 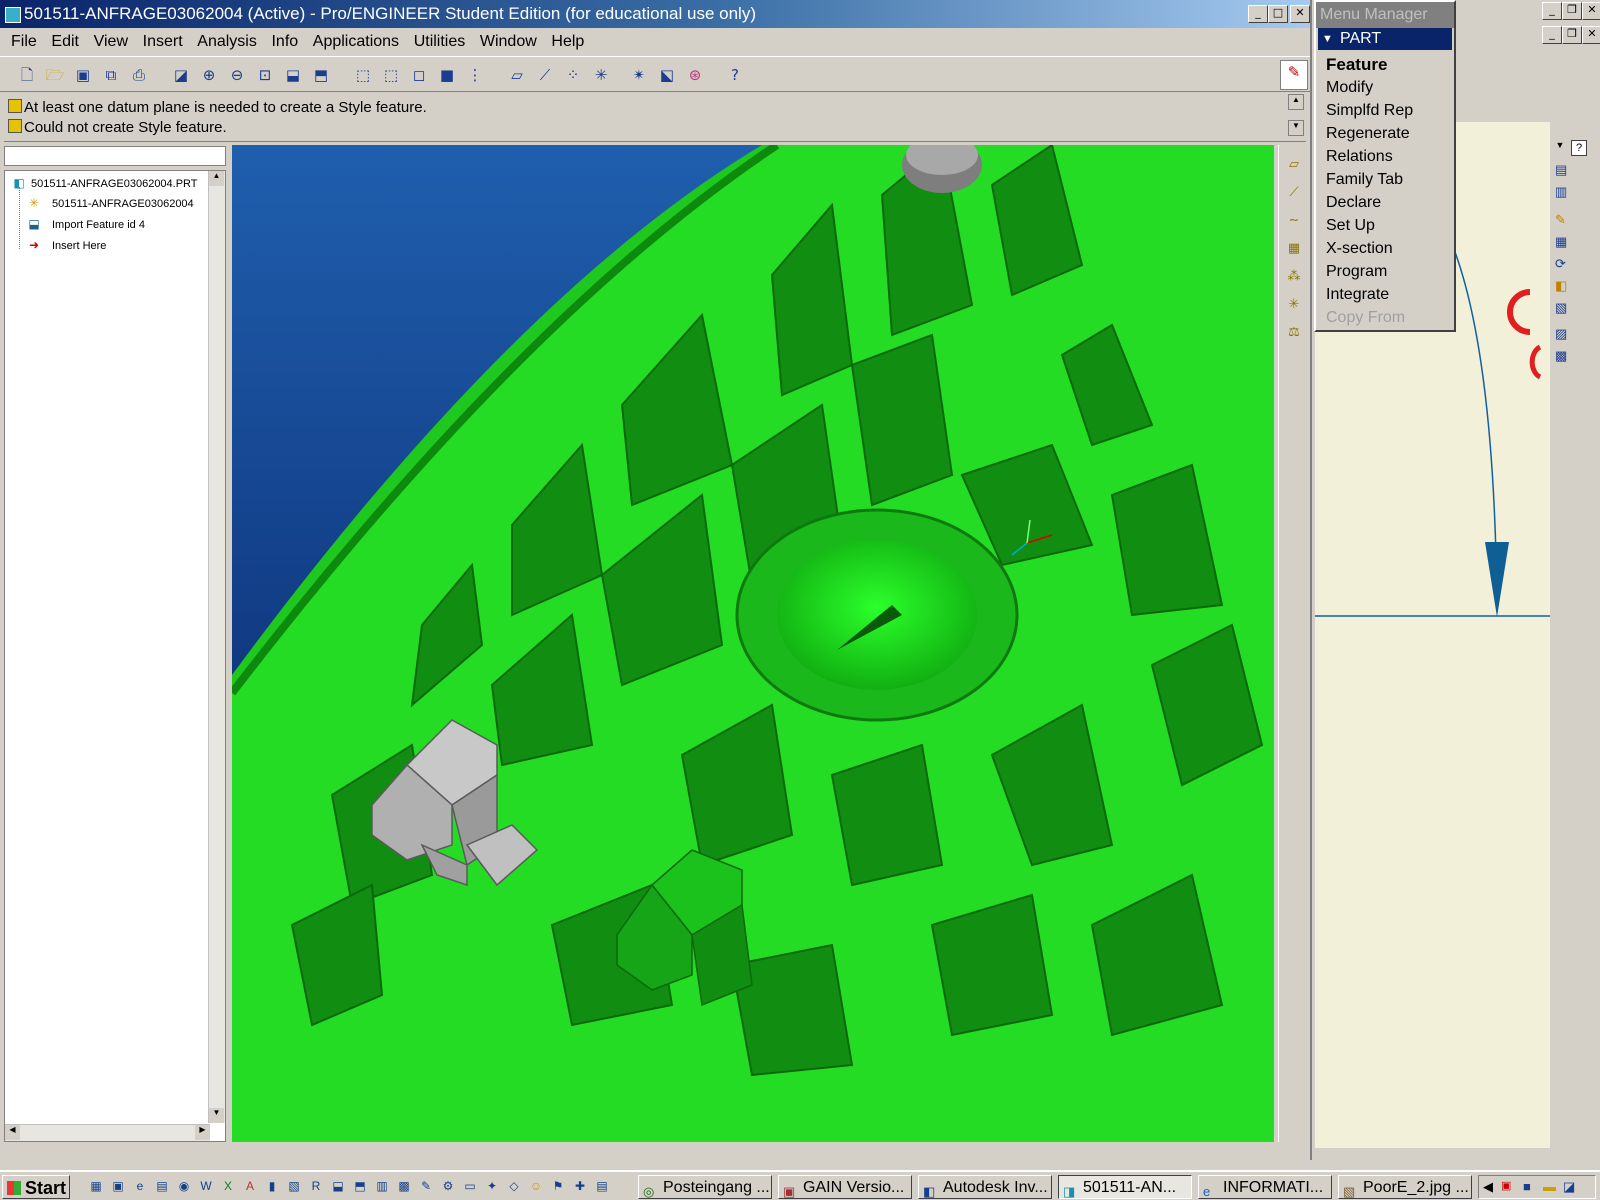 I want to click on tool-icon: ✎, so click(x=1560, y=220).